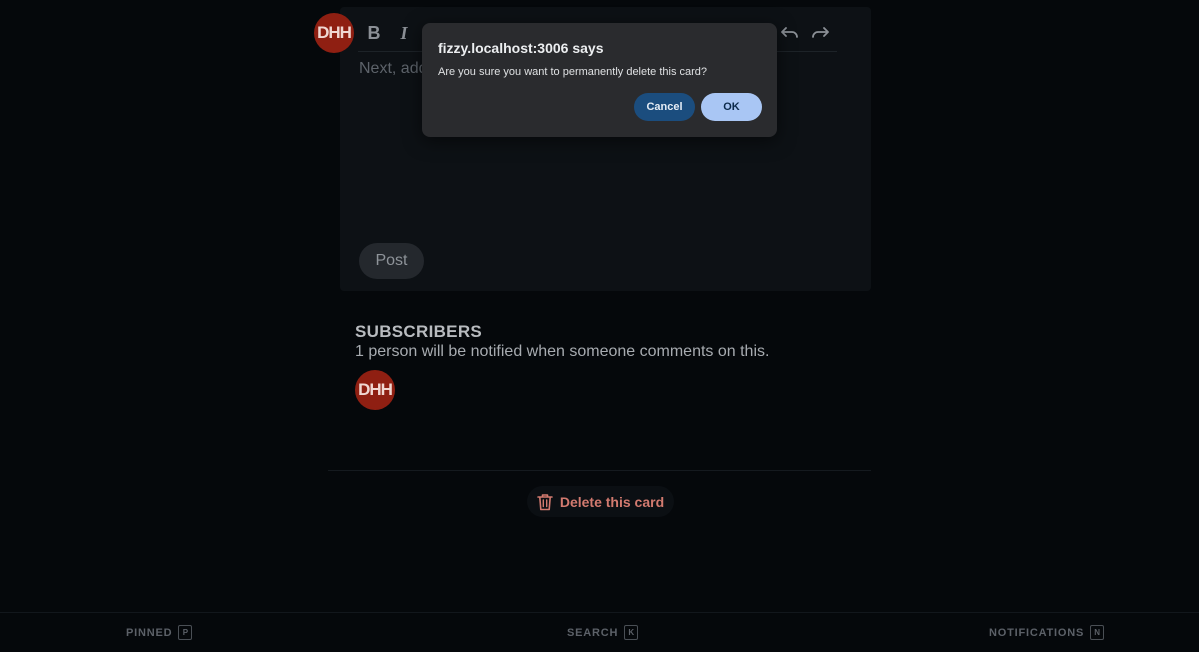  What do you see at coordinates (820, 33) in the screenshot?
I see `redo-icon` at bounding box center [820, 33].